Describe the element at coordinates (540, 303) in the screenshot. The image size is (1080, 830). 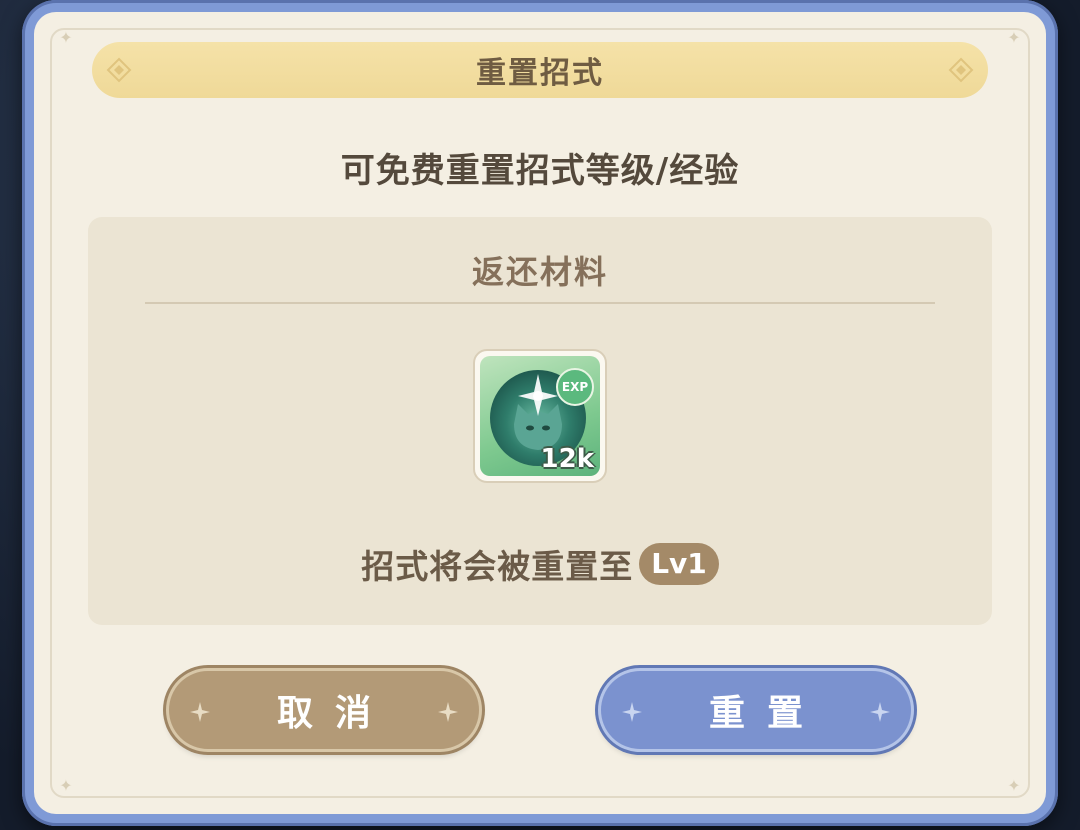
I see `materials-divider` at that location.